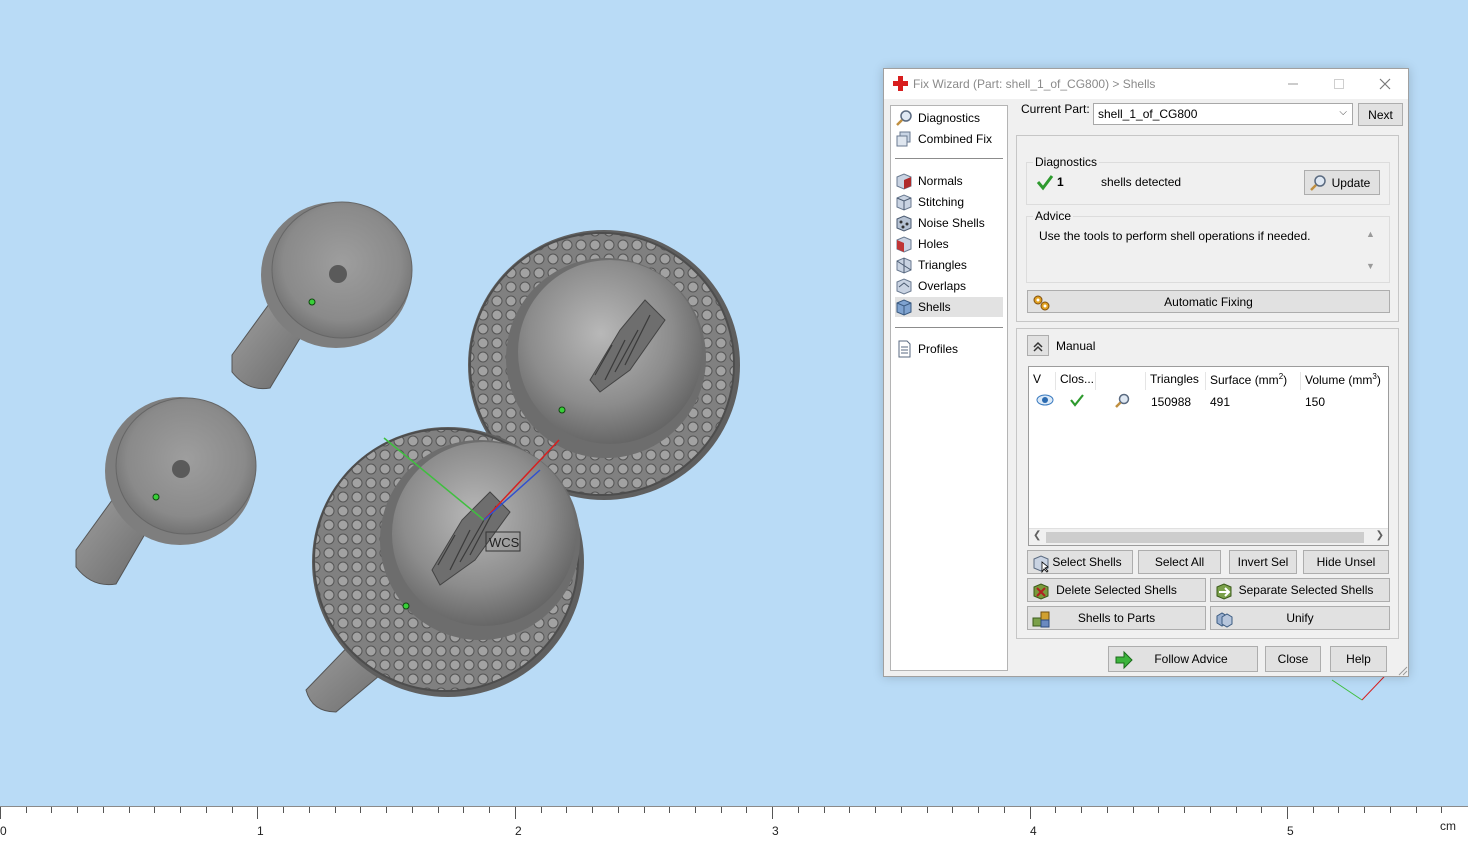  I want to click on ruler-major-tick, so click(515, 813).